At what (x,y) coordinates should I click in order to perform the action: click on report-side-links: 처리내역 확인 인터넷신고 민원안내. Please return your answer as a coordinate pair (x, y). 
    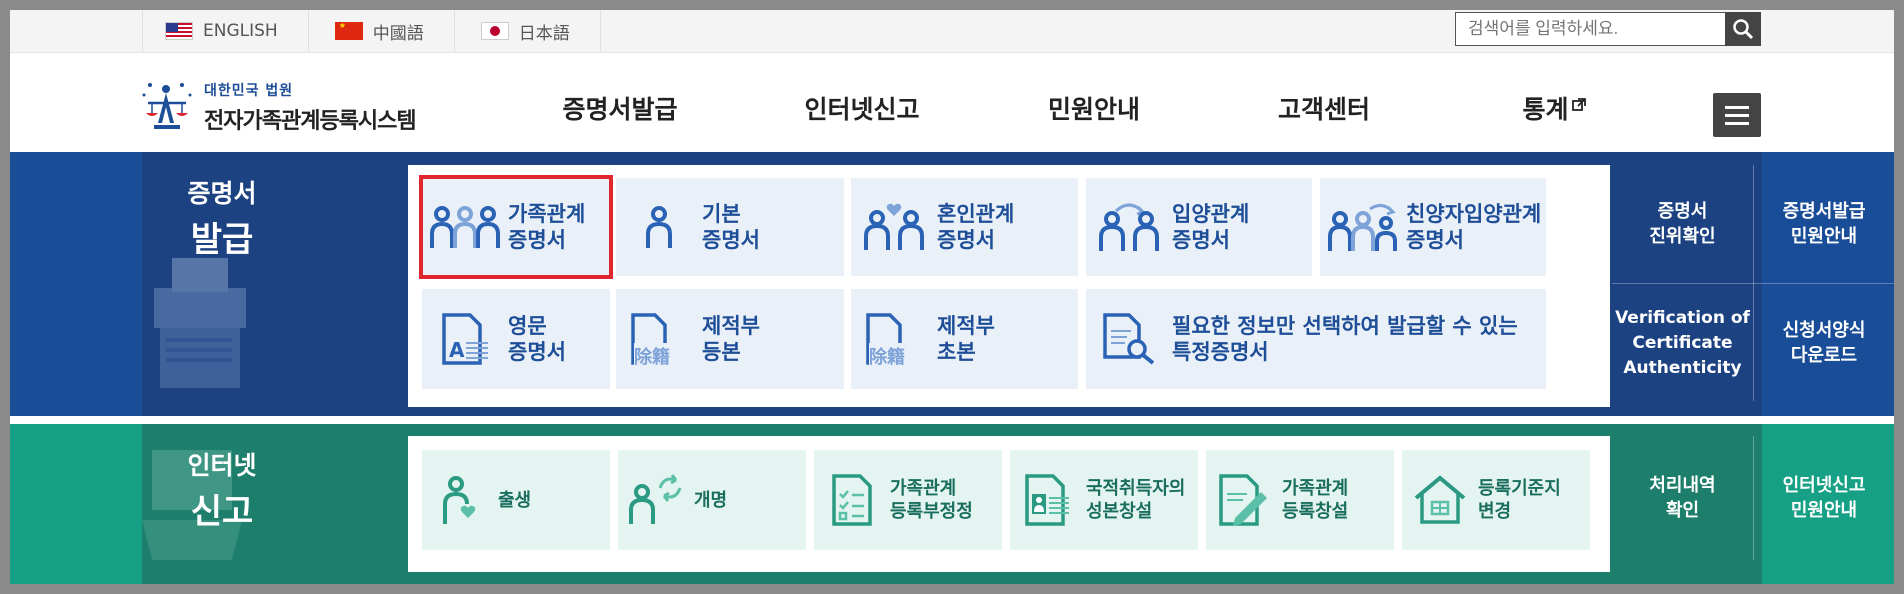
    Looking at the image, I should click on (1753, 504).